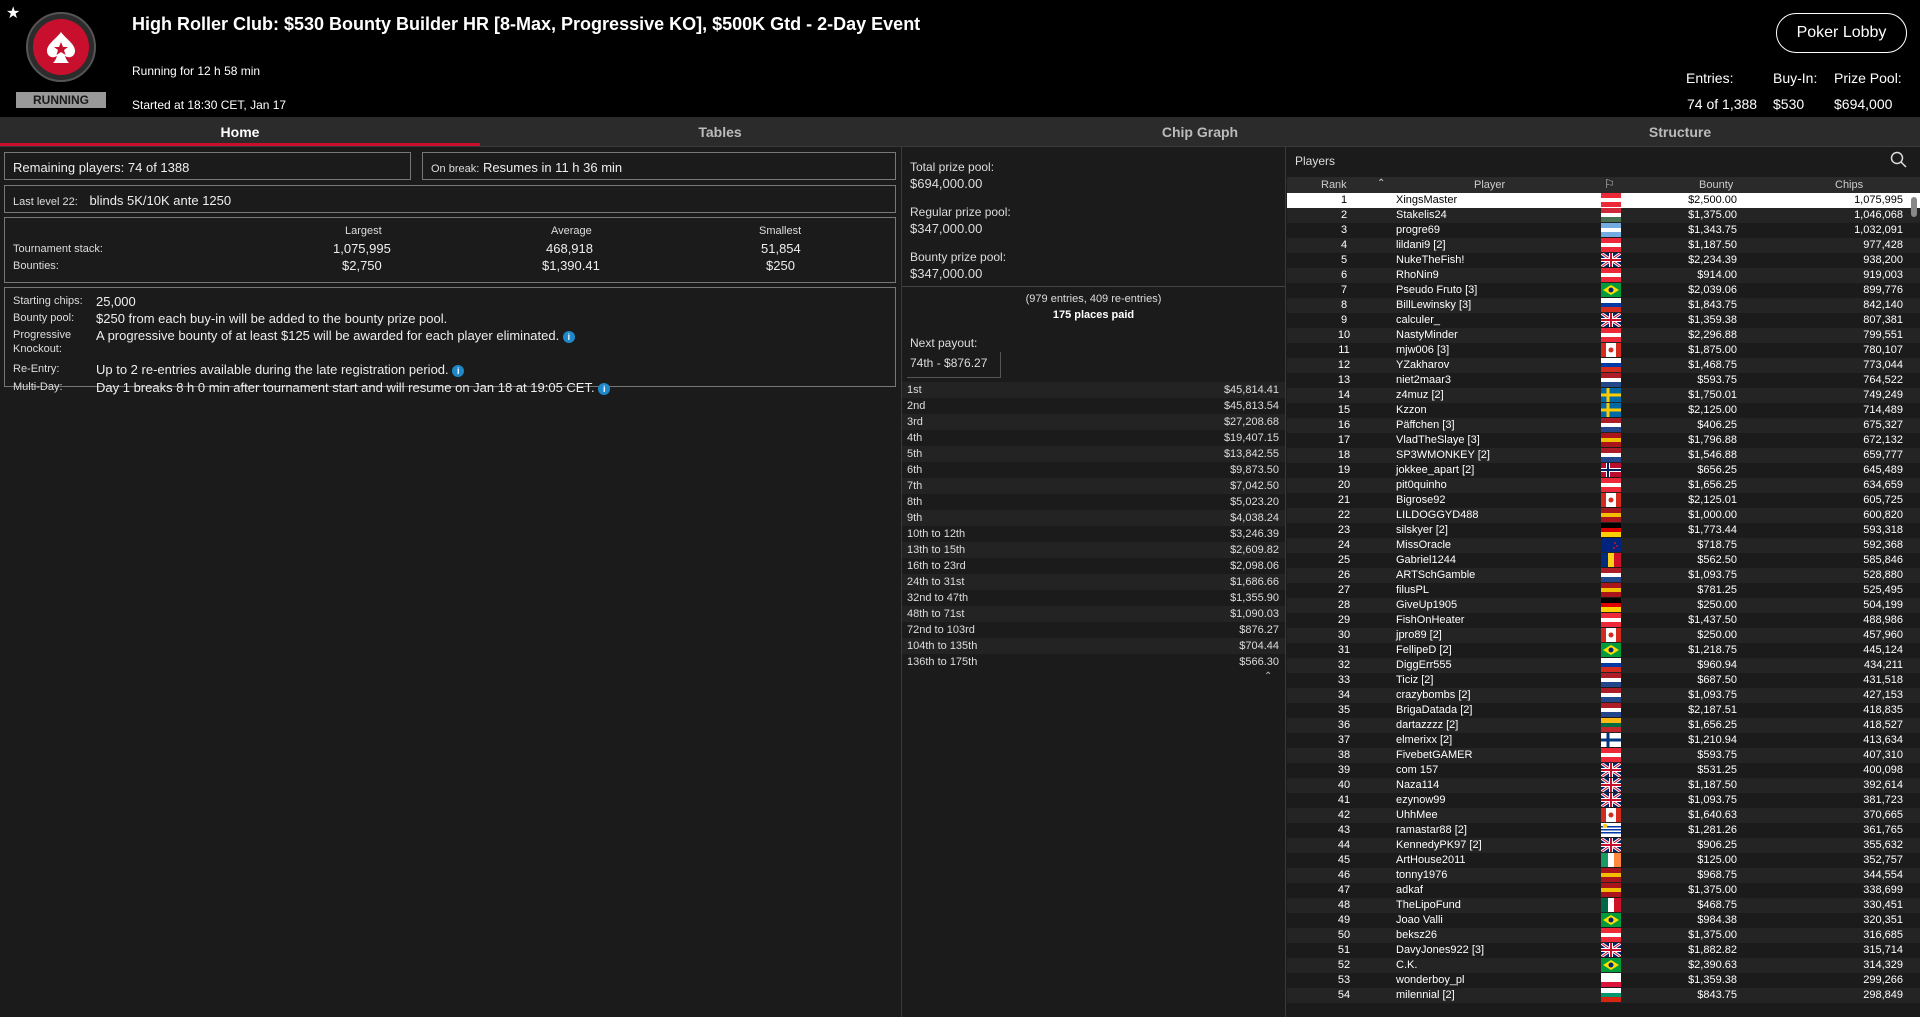 This screenshot has height=1017, width=1920. What do you see at coordinates (1603, 725) in the screenshot?
I see `table-row: 36 dartazzzz [2] $1,656.25 418,527` at bounding box center [1603, 725].